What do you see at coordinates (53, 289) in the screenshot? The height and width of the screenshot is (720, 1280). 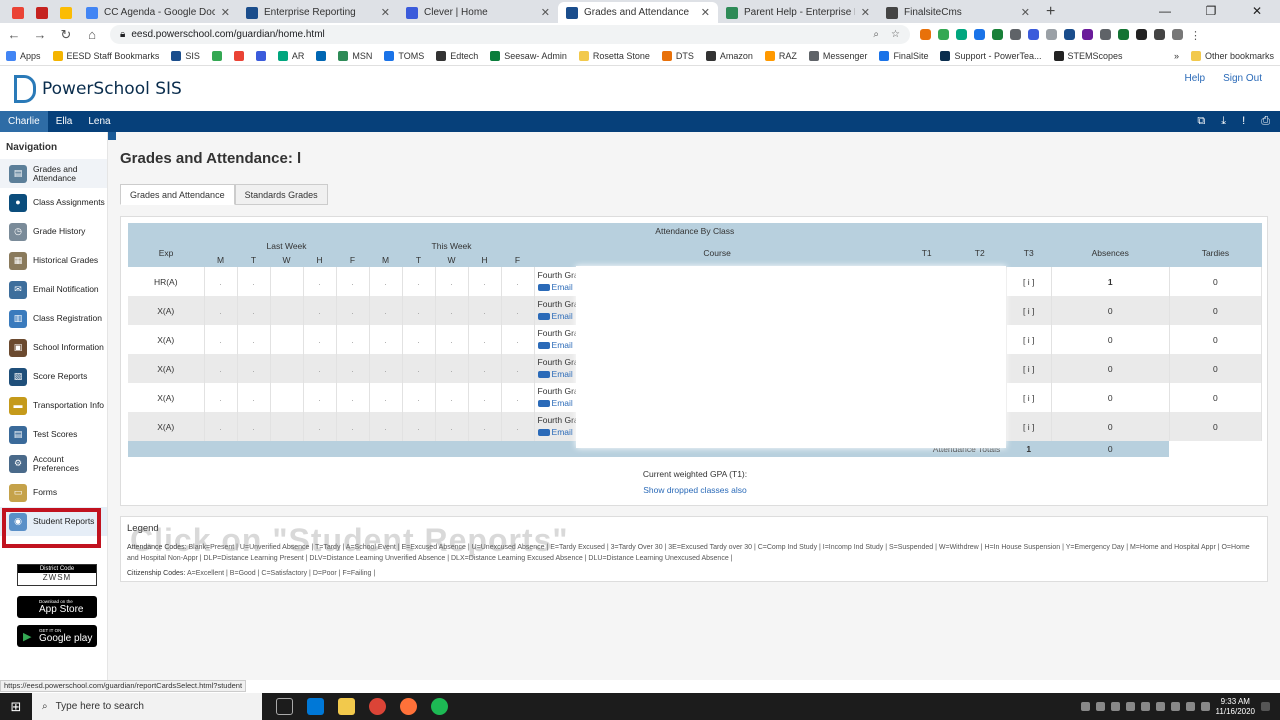 I see `nav-item: ✉ Email Notification` at bounding box center [53, 289].